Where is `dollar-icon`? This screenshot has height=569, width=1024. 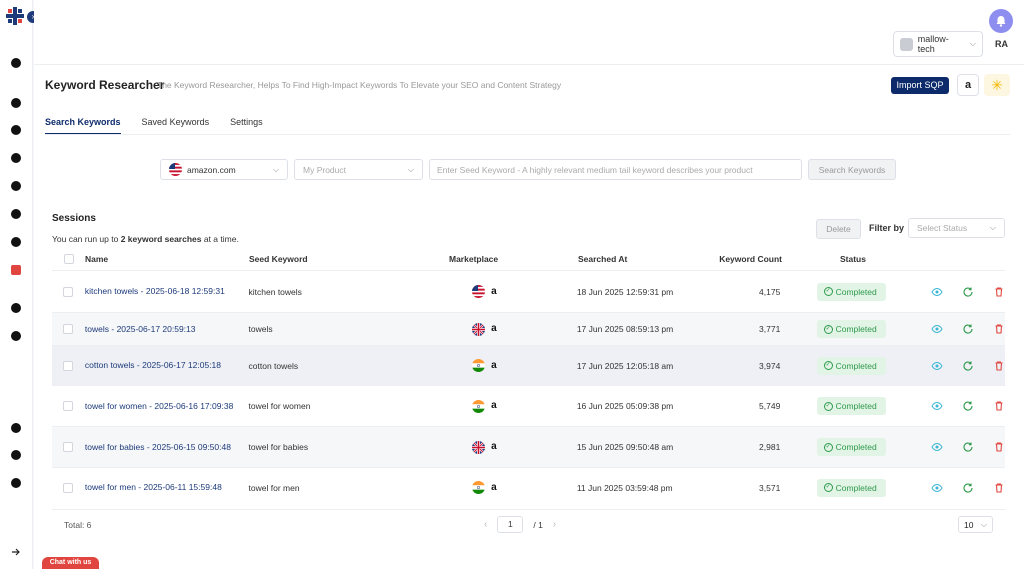 dollar-icon is located at coordinates (16, 130).